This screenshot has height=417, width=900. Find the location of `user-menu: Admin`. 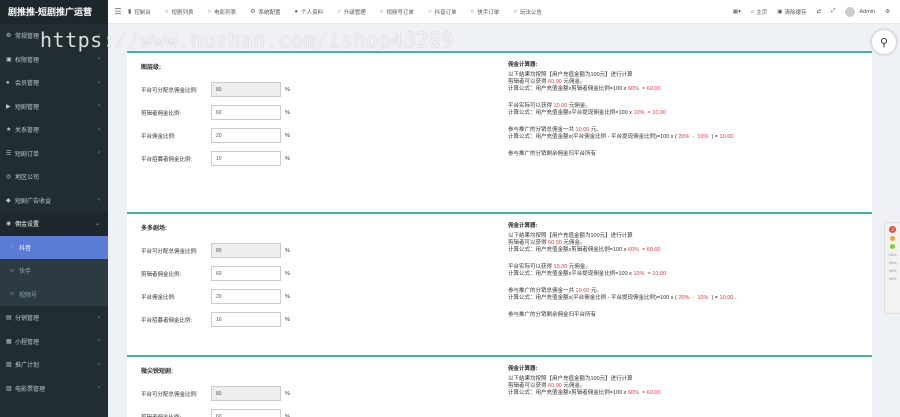

user-menu: Admin is located at coordinates (860, 11).